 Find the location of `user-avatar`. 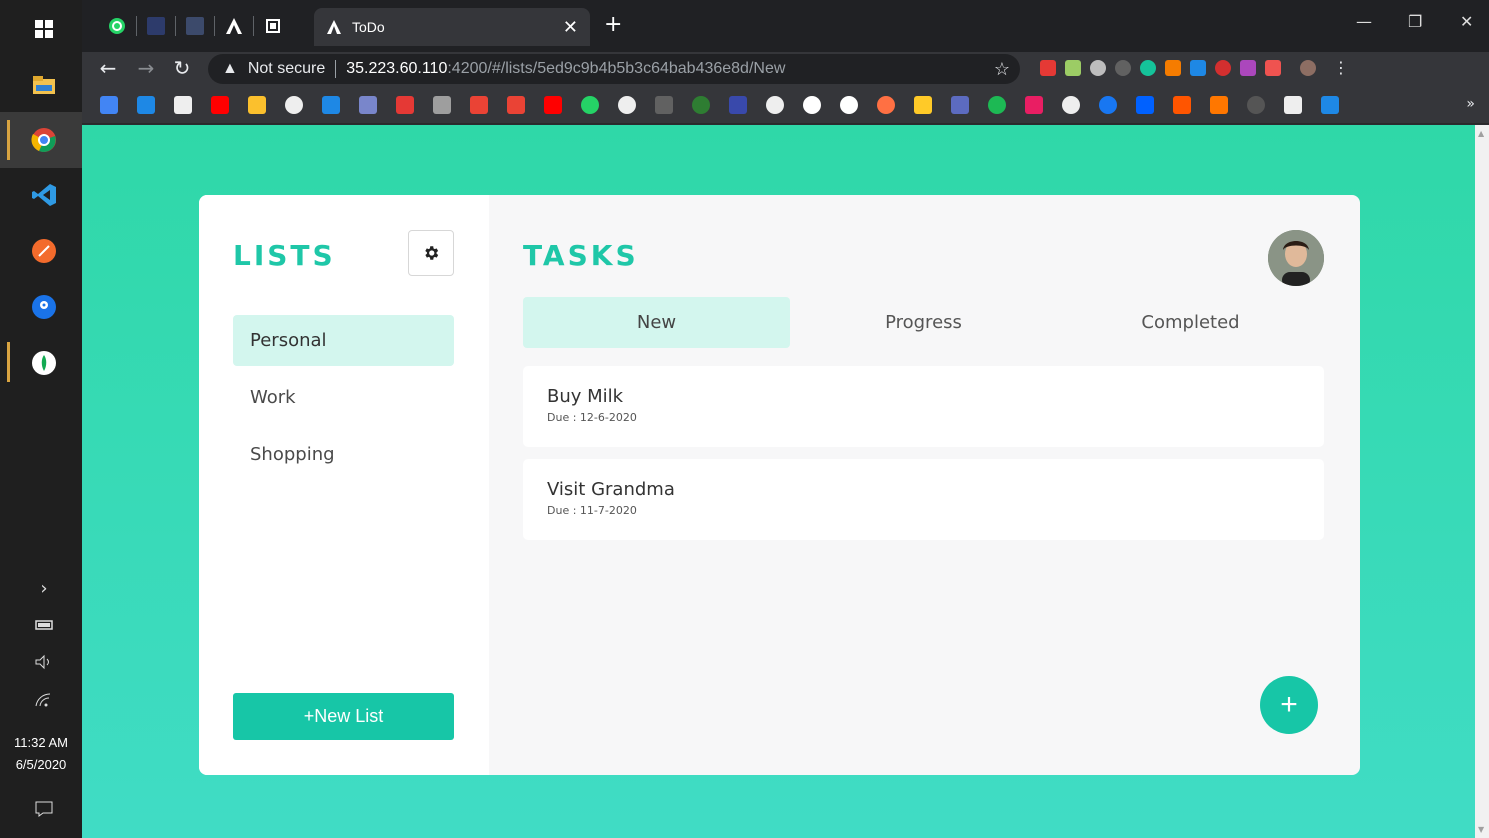

user-avatar is located at coordinates (1296, 258).